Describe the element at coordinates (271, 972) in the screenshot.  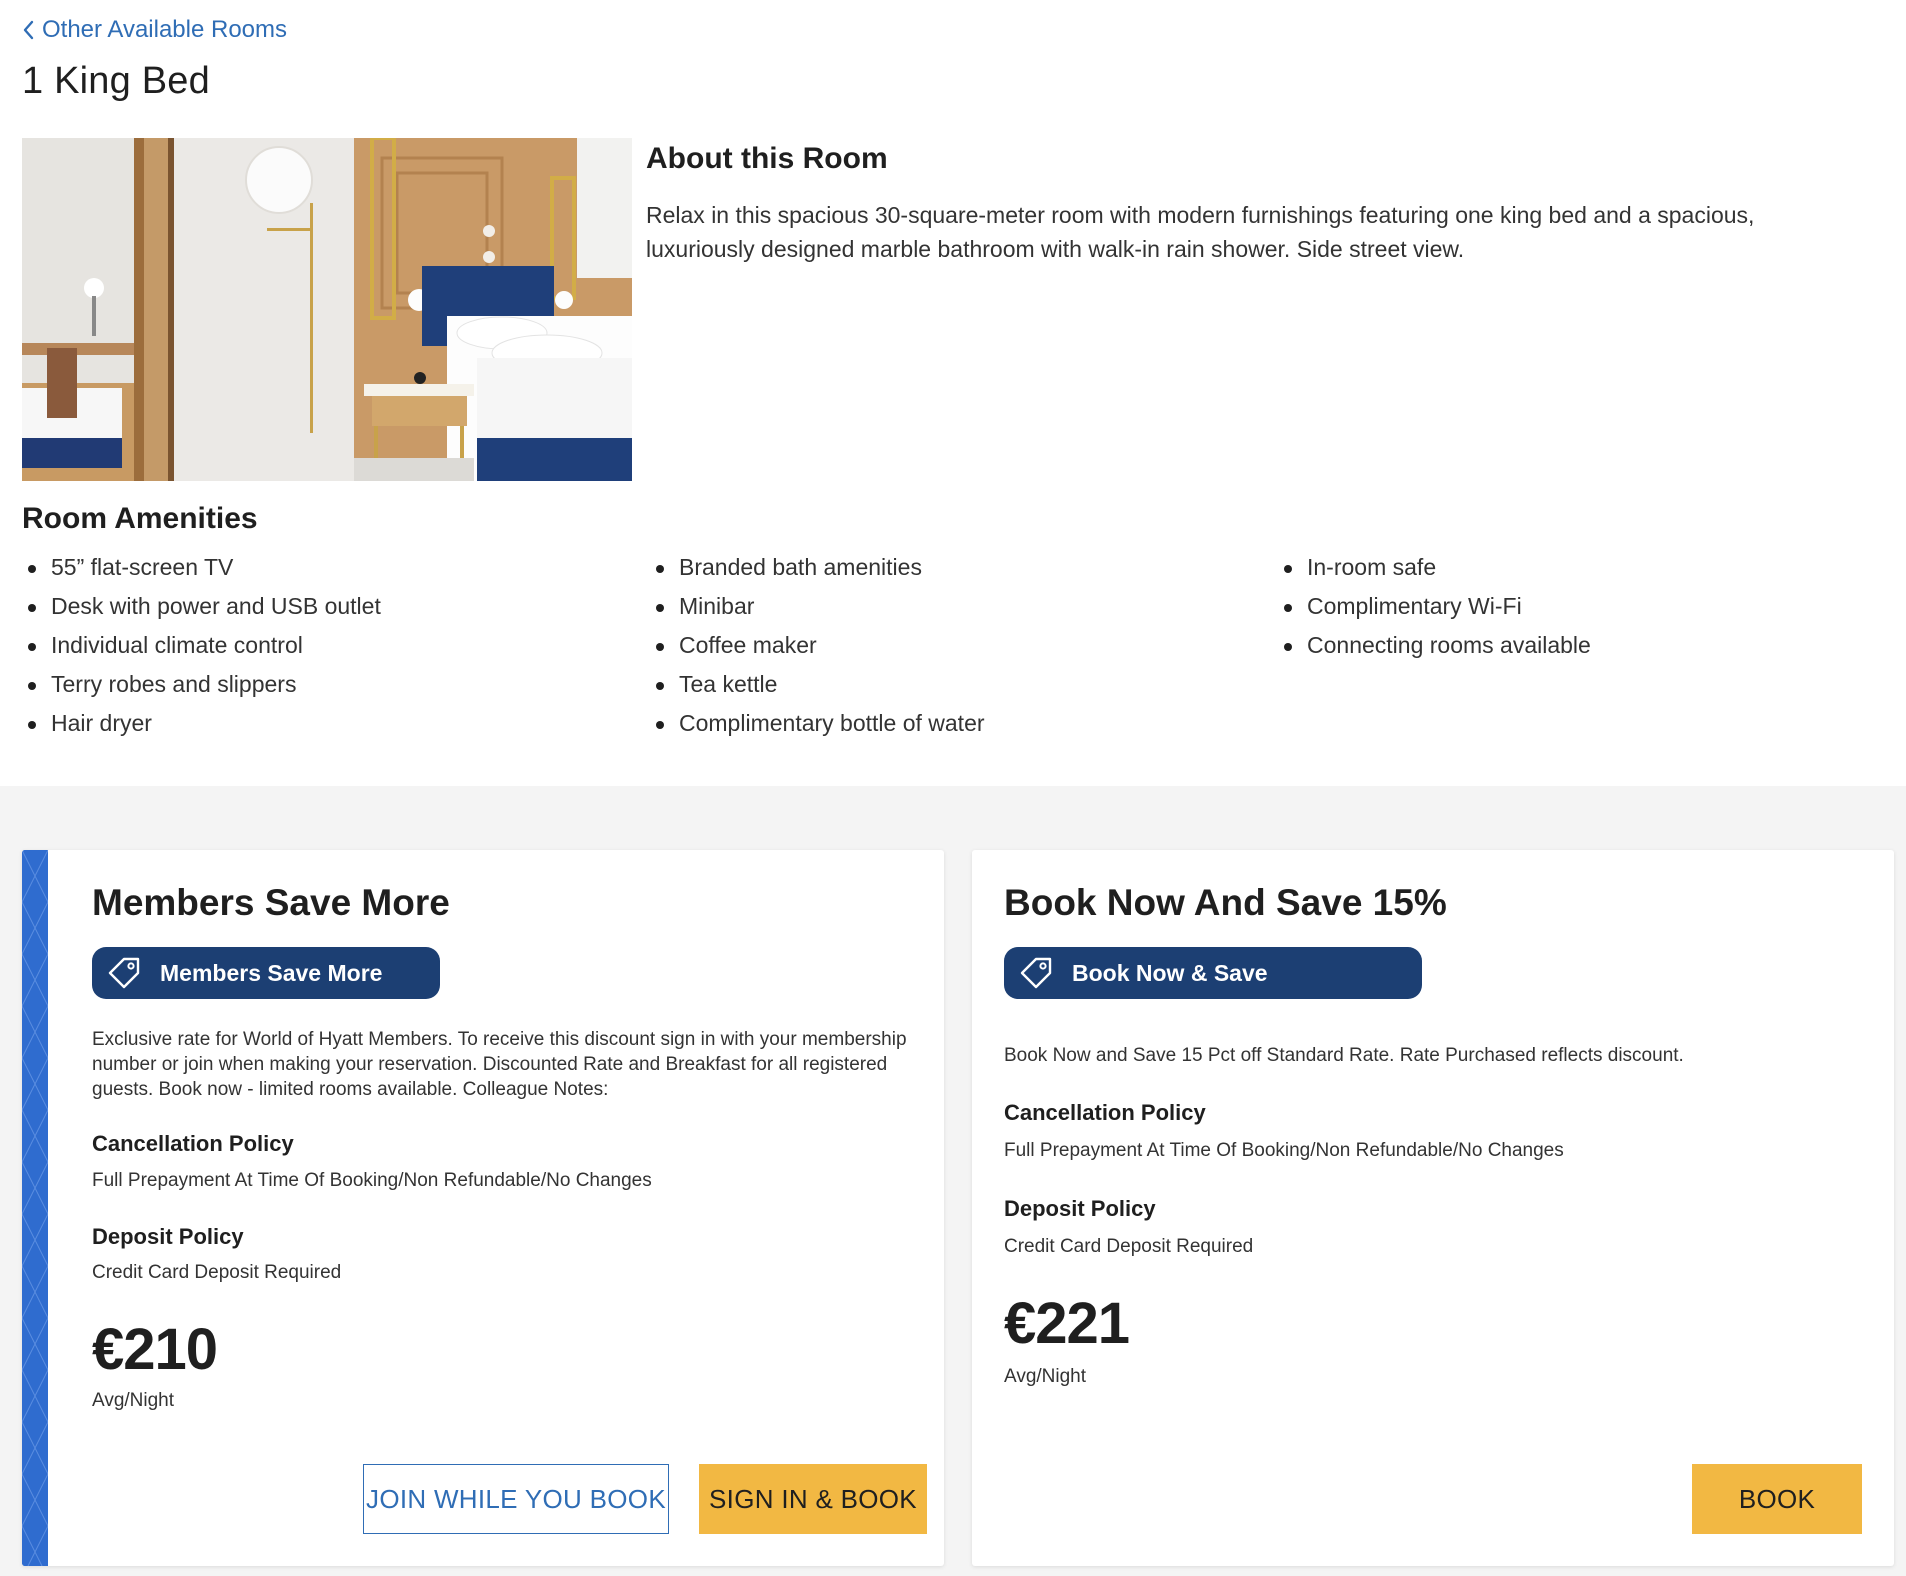
I see `rate-badge-label: Members Save More` at that location.